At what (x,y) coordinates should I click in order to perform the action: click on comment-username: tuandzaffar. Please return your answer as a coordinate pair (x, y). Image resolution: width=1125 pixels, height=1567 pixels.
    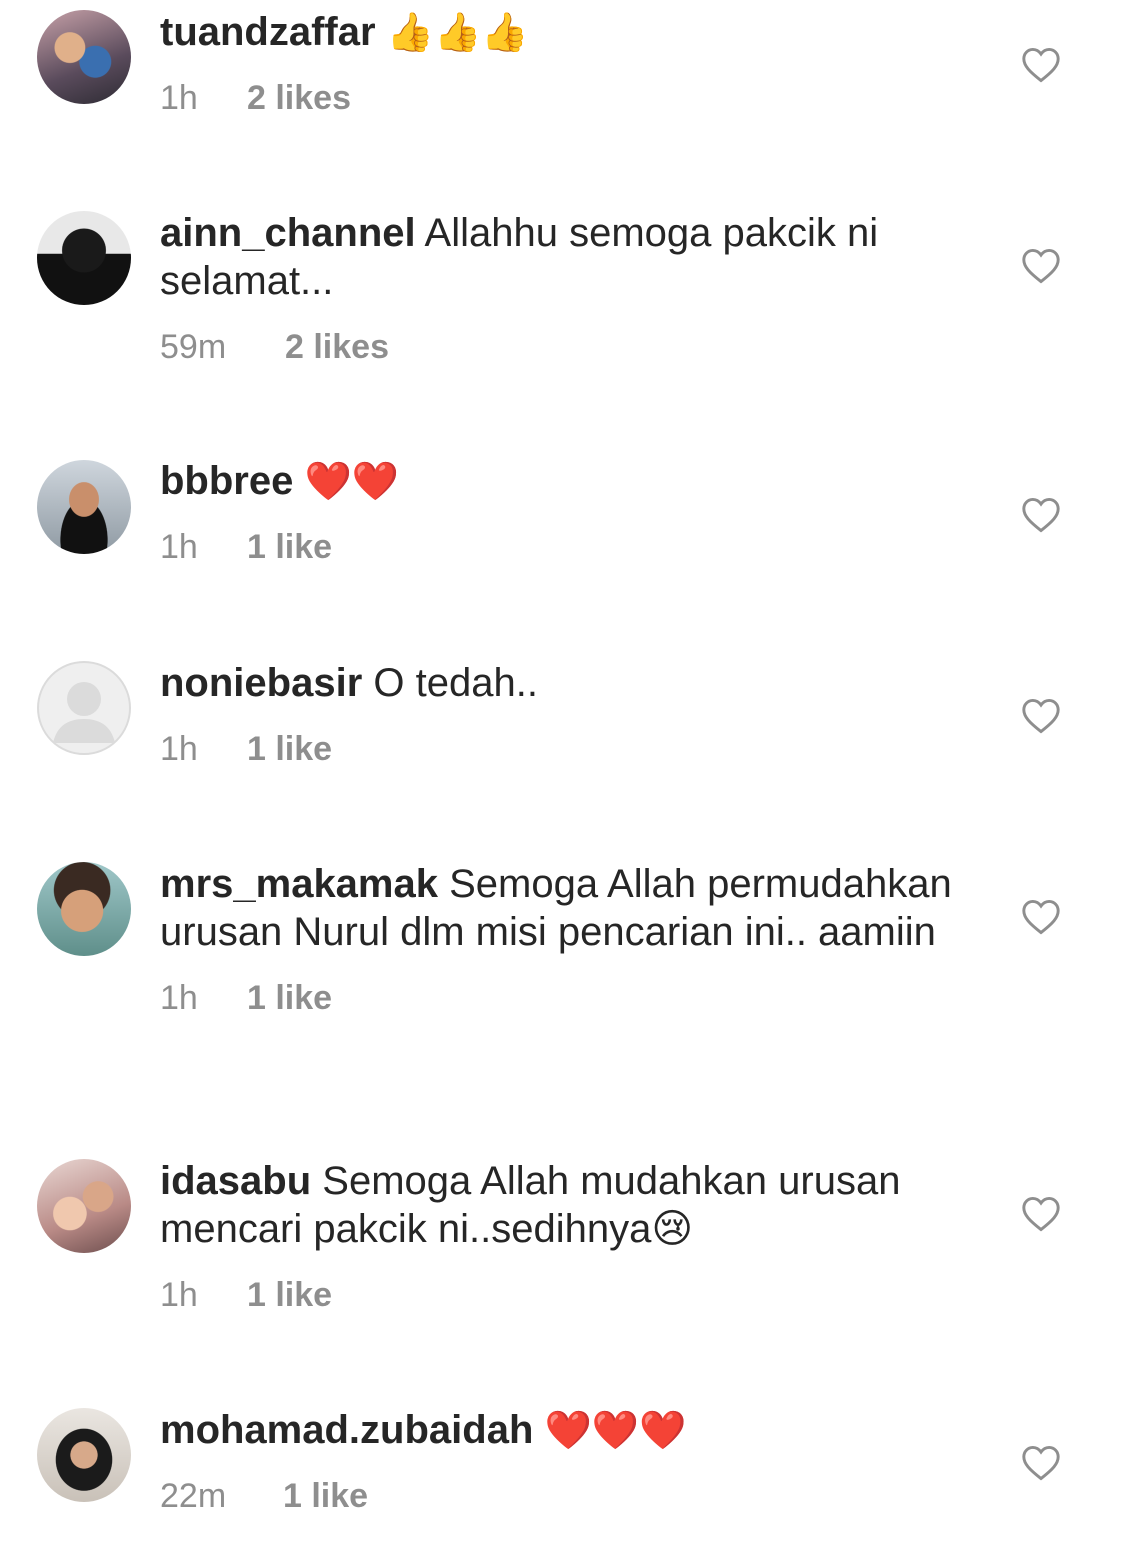
    Looking at the image, I should click on (268, 32).